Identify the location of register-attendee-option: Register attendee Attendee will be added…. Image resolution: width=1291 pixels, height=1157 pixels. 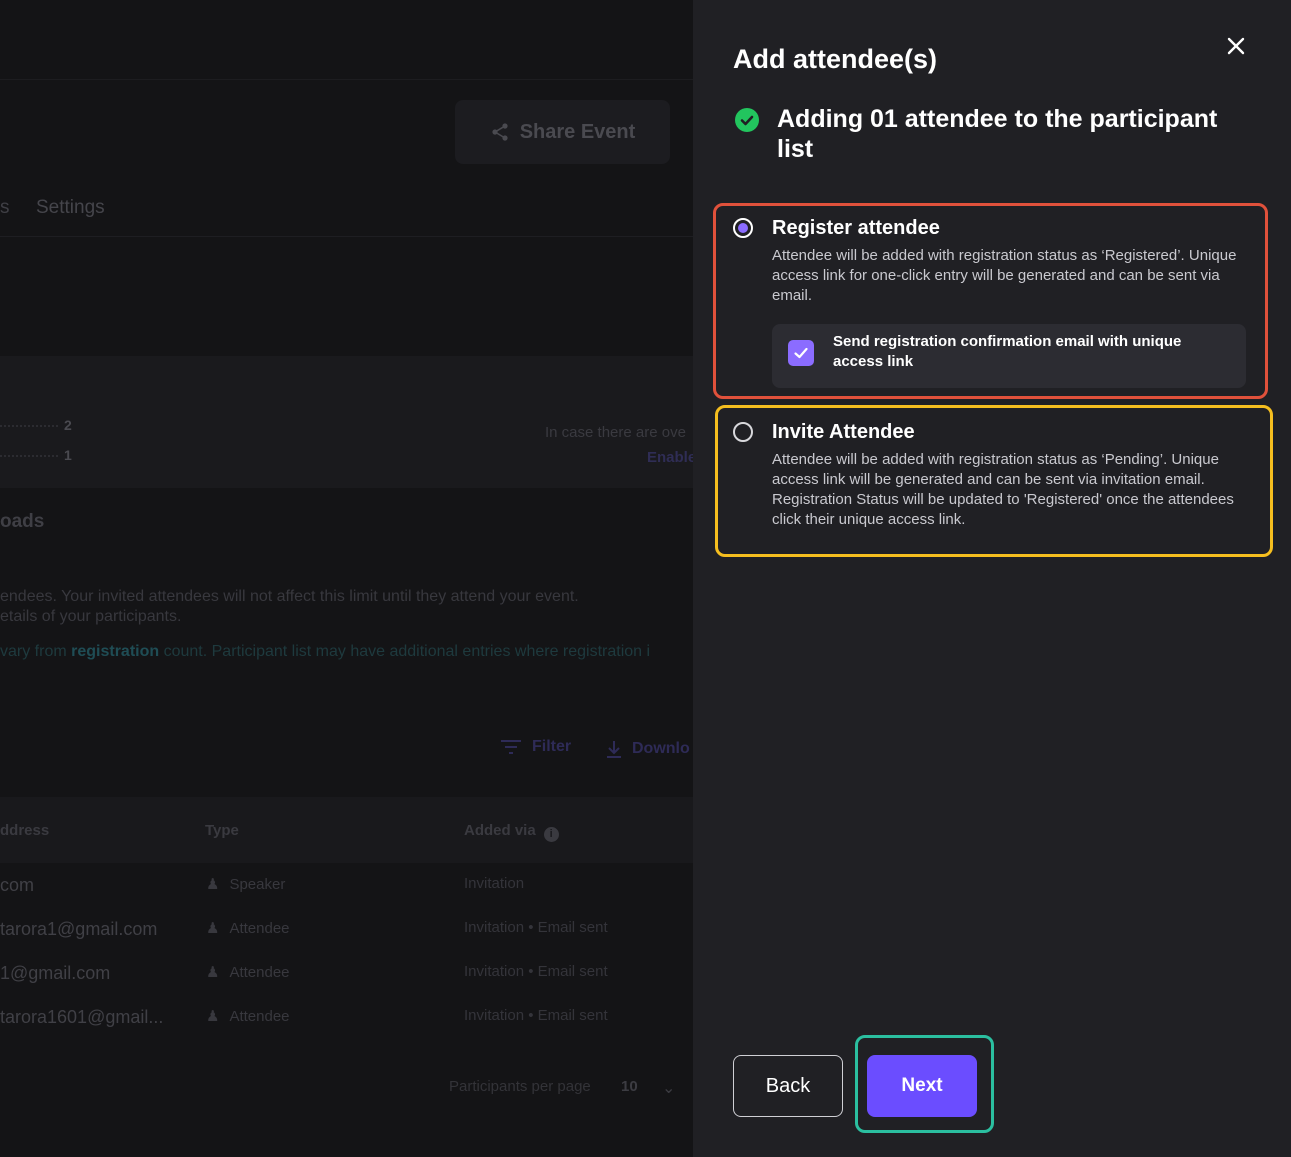
(990, 301).